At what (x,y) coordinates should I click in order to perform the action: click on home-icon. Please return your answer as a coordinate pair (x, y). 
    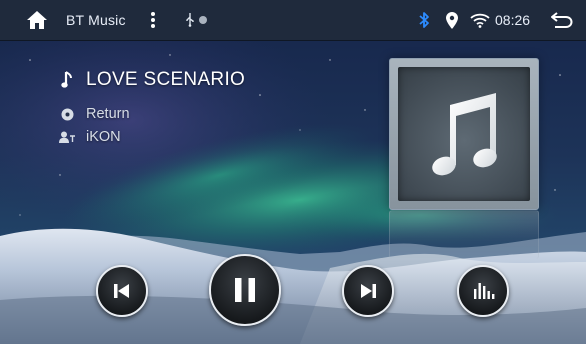
    Looking at the image, I should click on (37, 20).